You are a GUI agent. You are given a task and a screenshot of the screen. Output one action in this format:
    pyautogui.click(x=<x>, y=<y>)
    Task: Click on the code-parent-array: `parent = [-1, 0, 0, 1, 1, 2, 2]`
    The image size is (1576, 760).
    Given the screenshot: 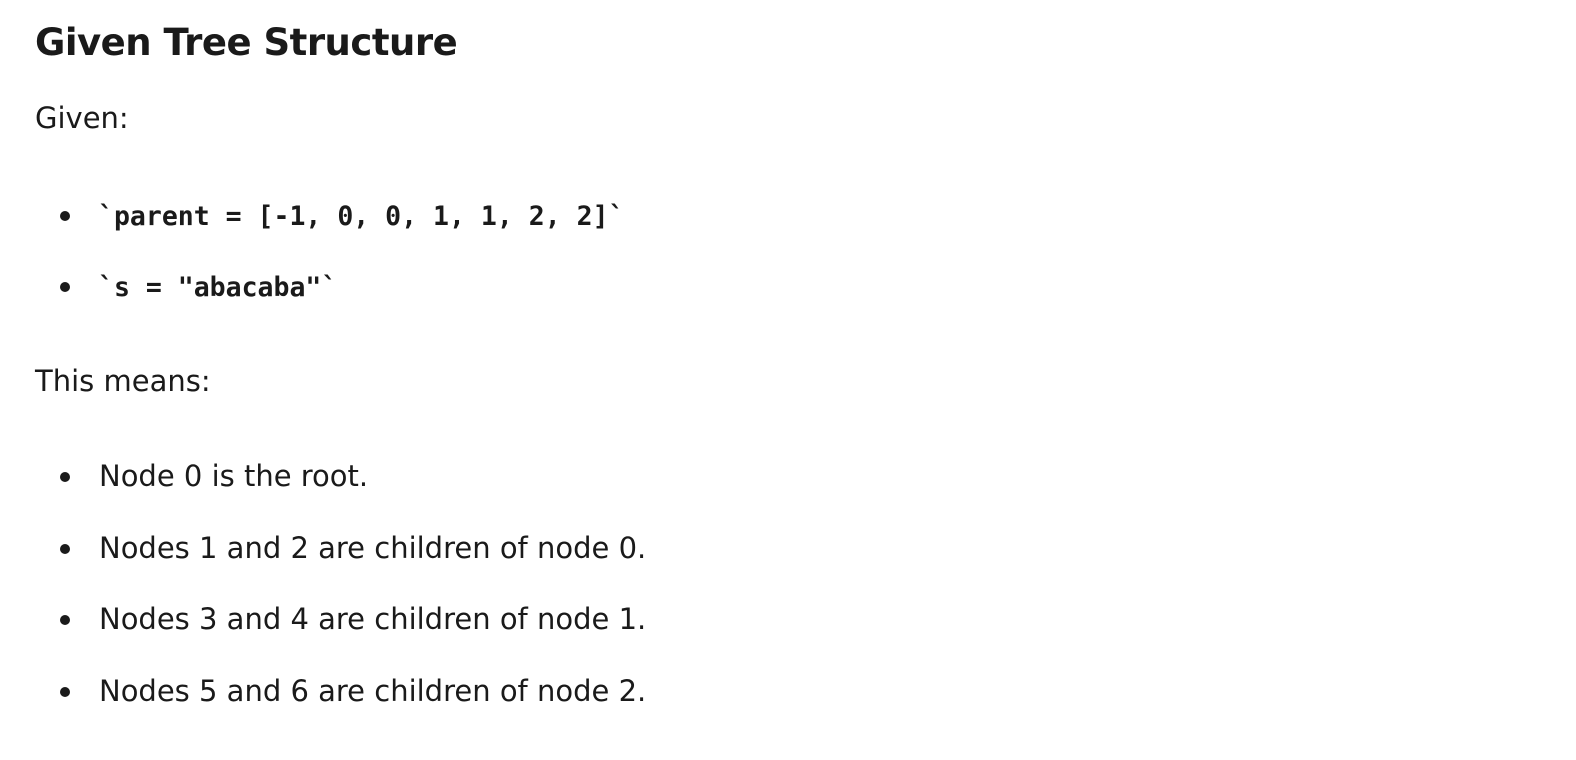 What is the action you would take?
    pyautogui.click(x=361, y=216)
    